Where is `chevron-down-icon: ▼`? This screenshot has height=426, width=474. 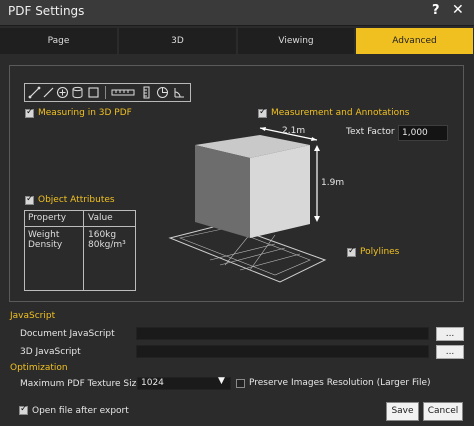 chevron-down-icon: ▼ is located at coordinates (221, 381).